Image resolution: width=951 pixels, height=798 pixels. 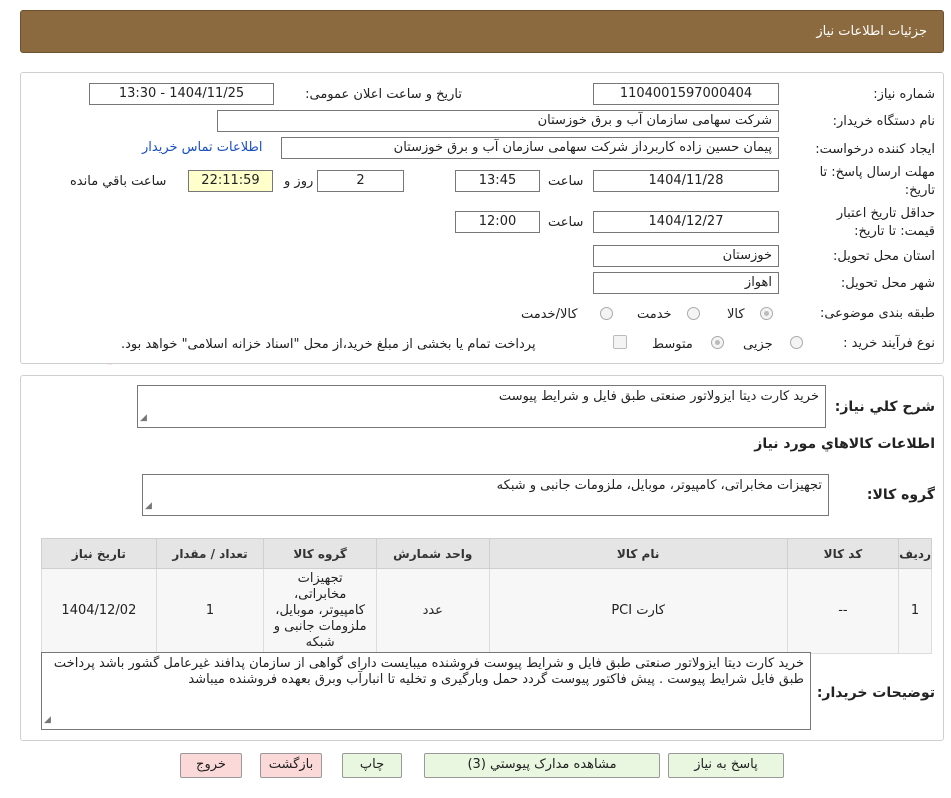 I want to click on buyer-notes-label: توضیحات خریدار:, so click(x=875, y=693).